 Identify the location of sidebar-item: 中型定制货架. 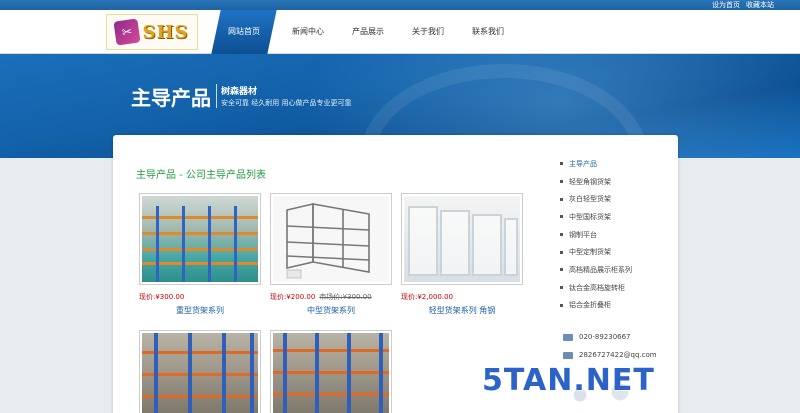
(615, 252).